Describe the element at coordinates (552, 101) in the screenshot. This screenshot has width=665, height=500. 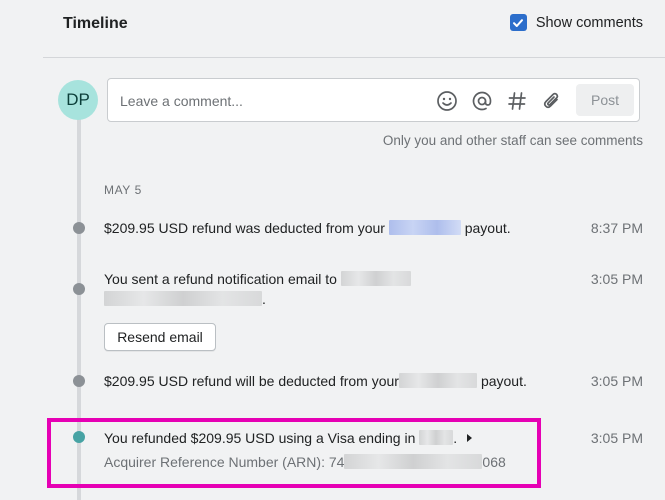
I see `attachment-icon` at that location.